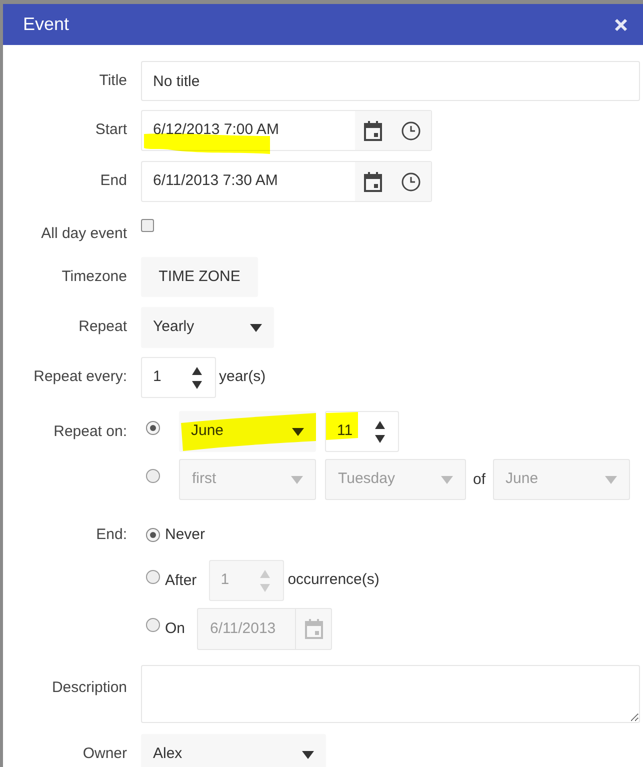 The width and height of the screenshot is (643, 767). Describe the element at coordinates (89, 688) in the screenshot. I see `field-label: Description` at that location.